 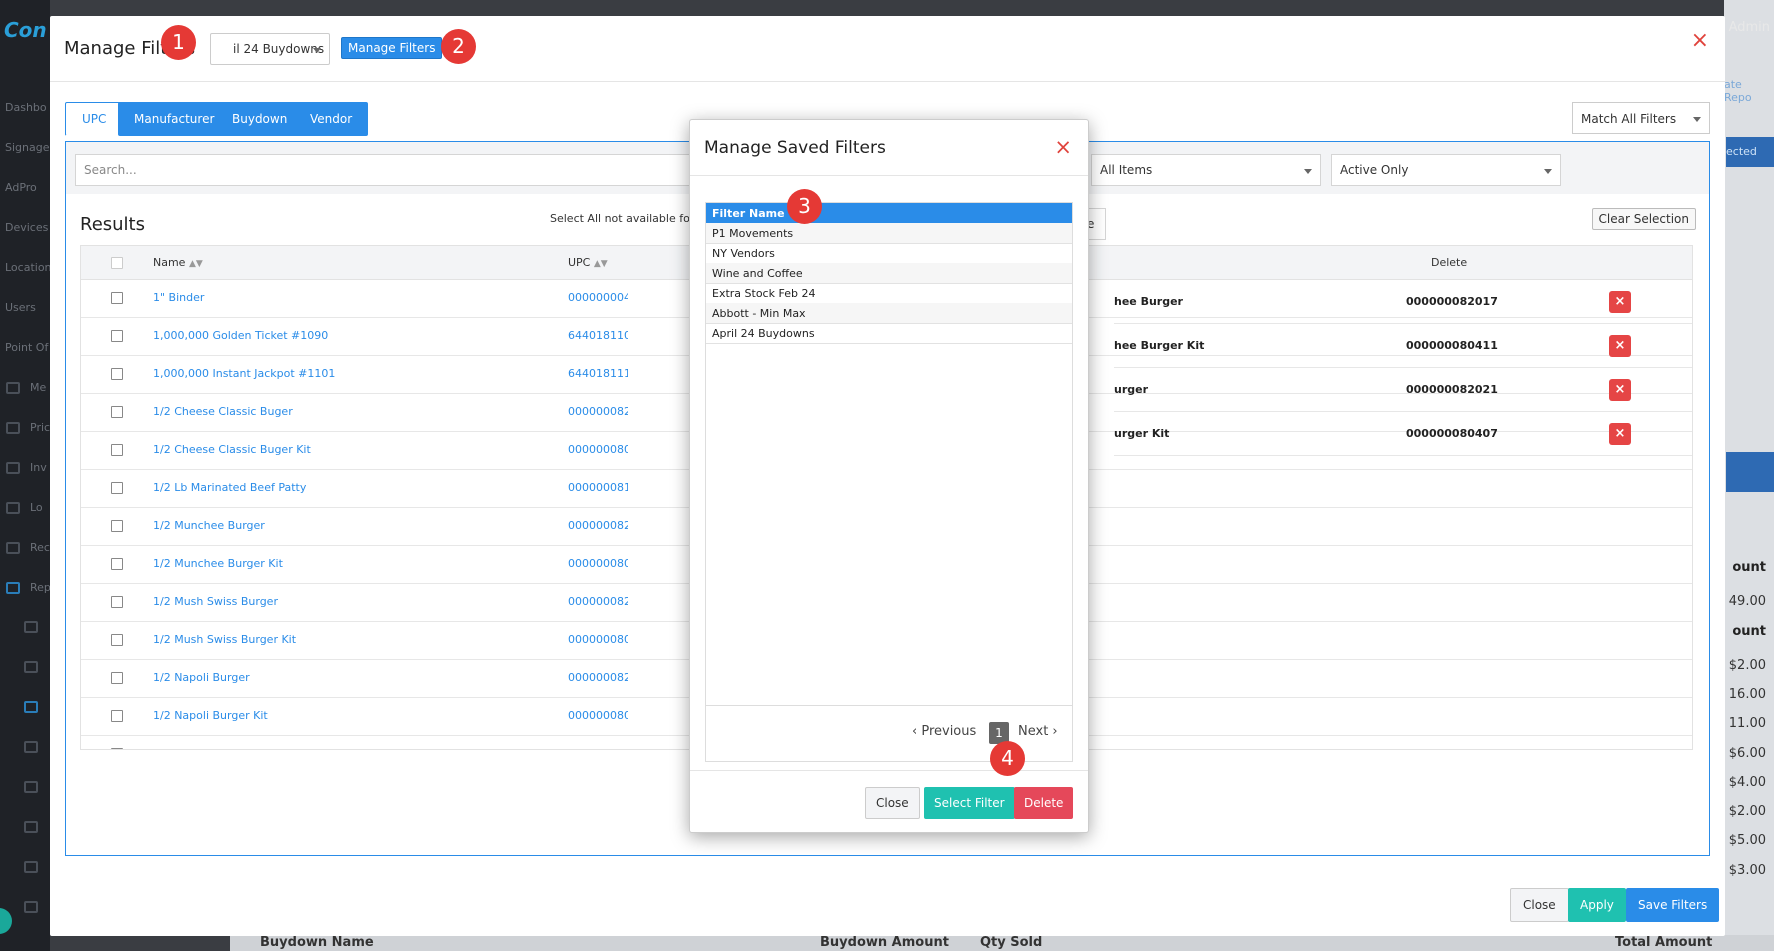 What do you see at coordinates (1643, 219) in the screenshot?
I see `clear-selection-button: Clear Selection` at bounding box center [1643, 219].